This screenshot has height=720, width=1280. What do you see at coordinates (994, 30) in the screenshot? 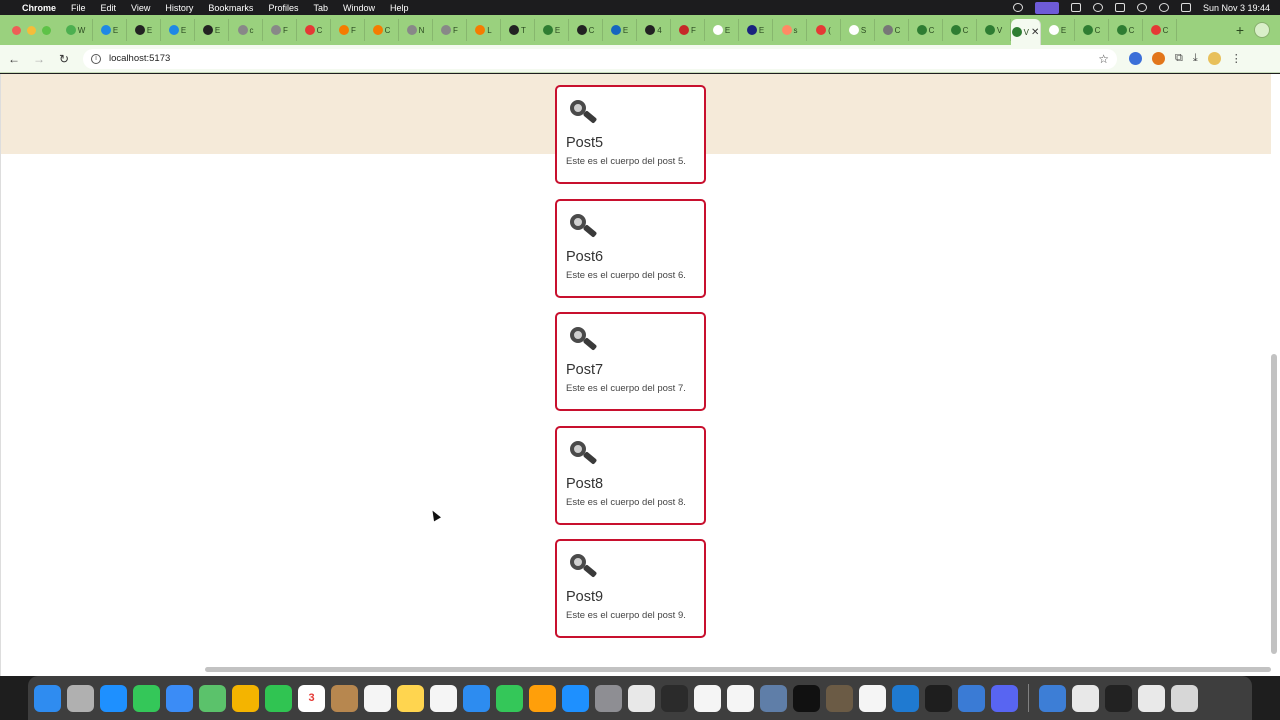
I see `tab: V` at bounding box center [994, 30].